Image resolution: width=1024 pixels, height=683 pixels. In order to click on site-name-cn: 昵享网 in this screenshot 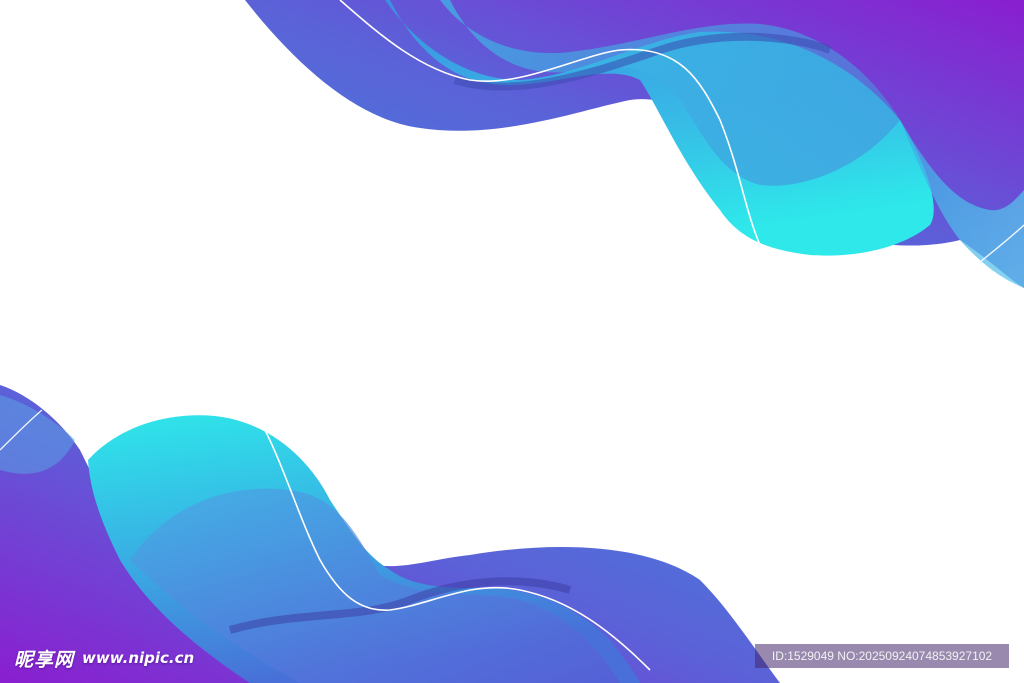, I will do `click(44, 659)`.